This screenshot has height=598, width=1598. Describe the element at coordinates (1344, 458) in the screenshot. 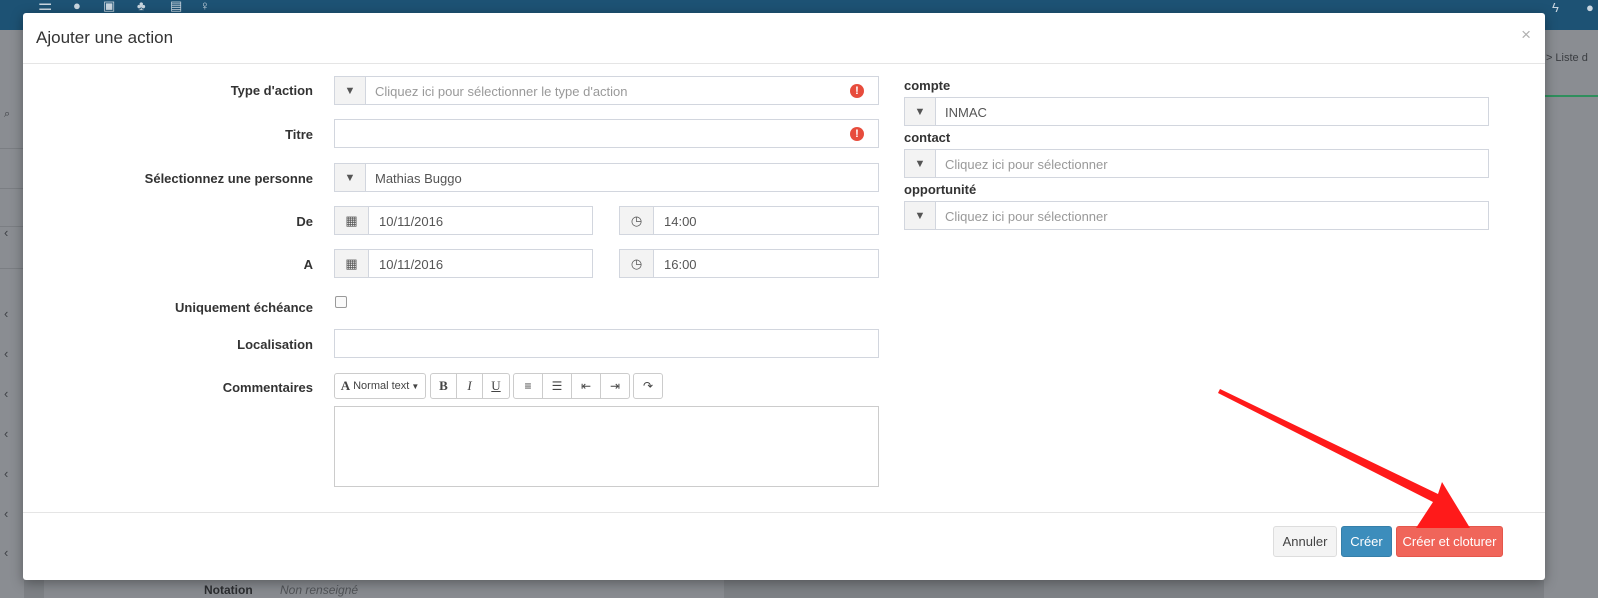

I see `annotation-arrow` at that location.